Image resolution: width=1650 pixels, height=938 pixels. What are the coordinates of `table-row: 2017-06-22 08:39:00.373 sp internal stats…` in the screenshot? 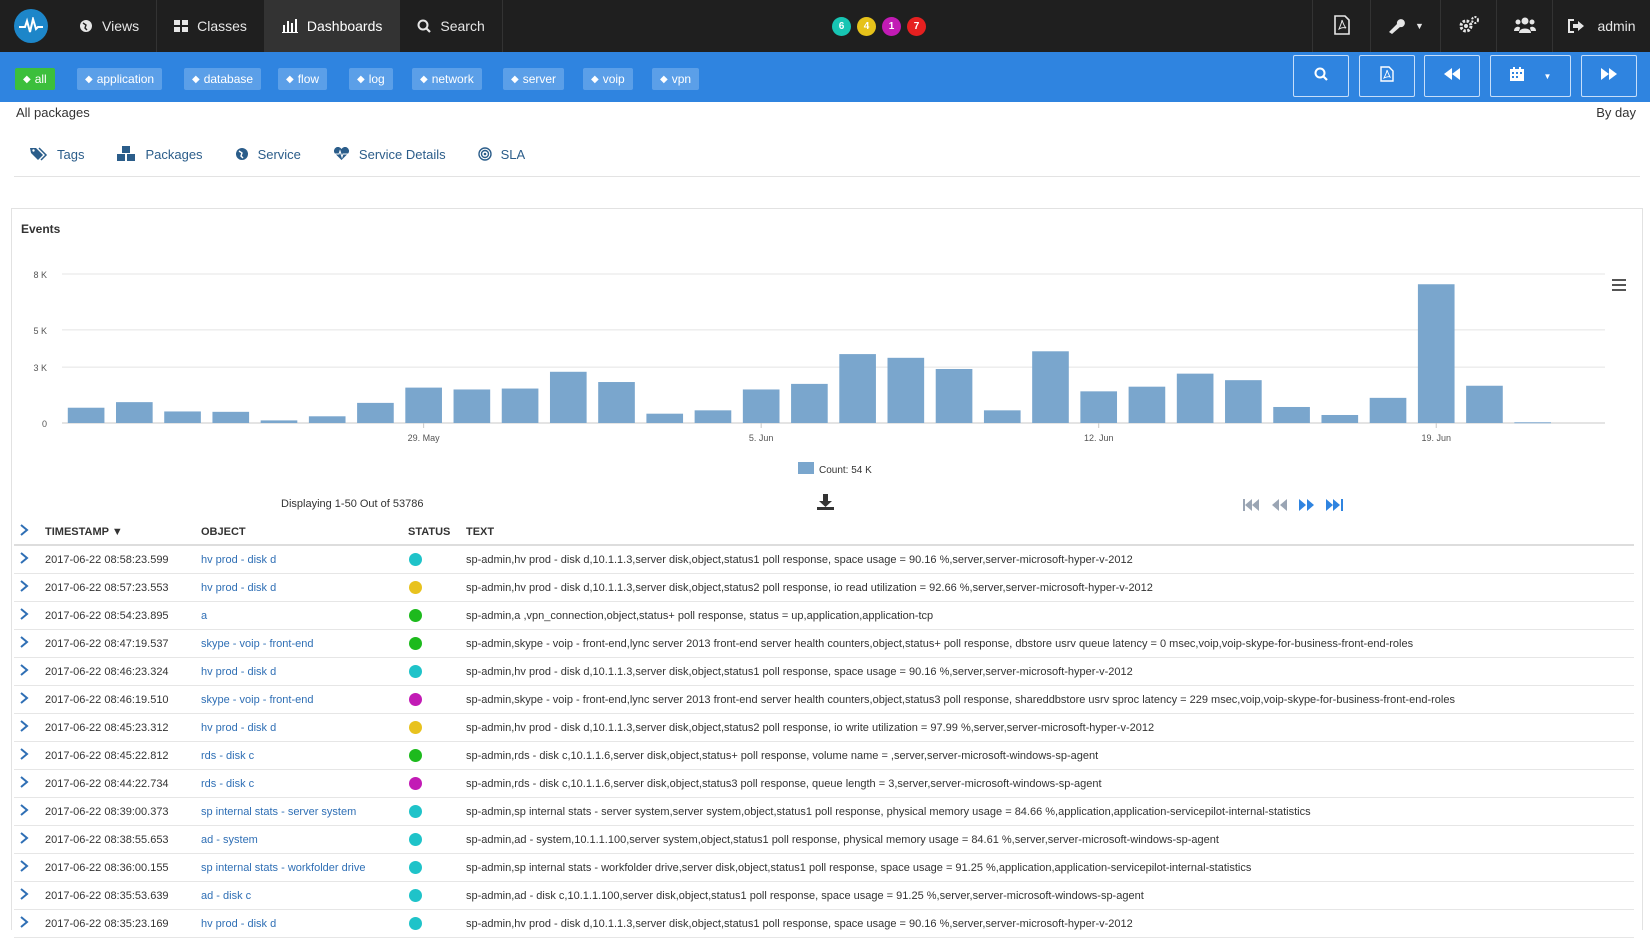 It's located at (824, 812).